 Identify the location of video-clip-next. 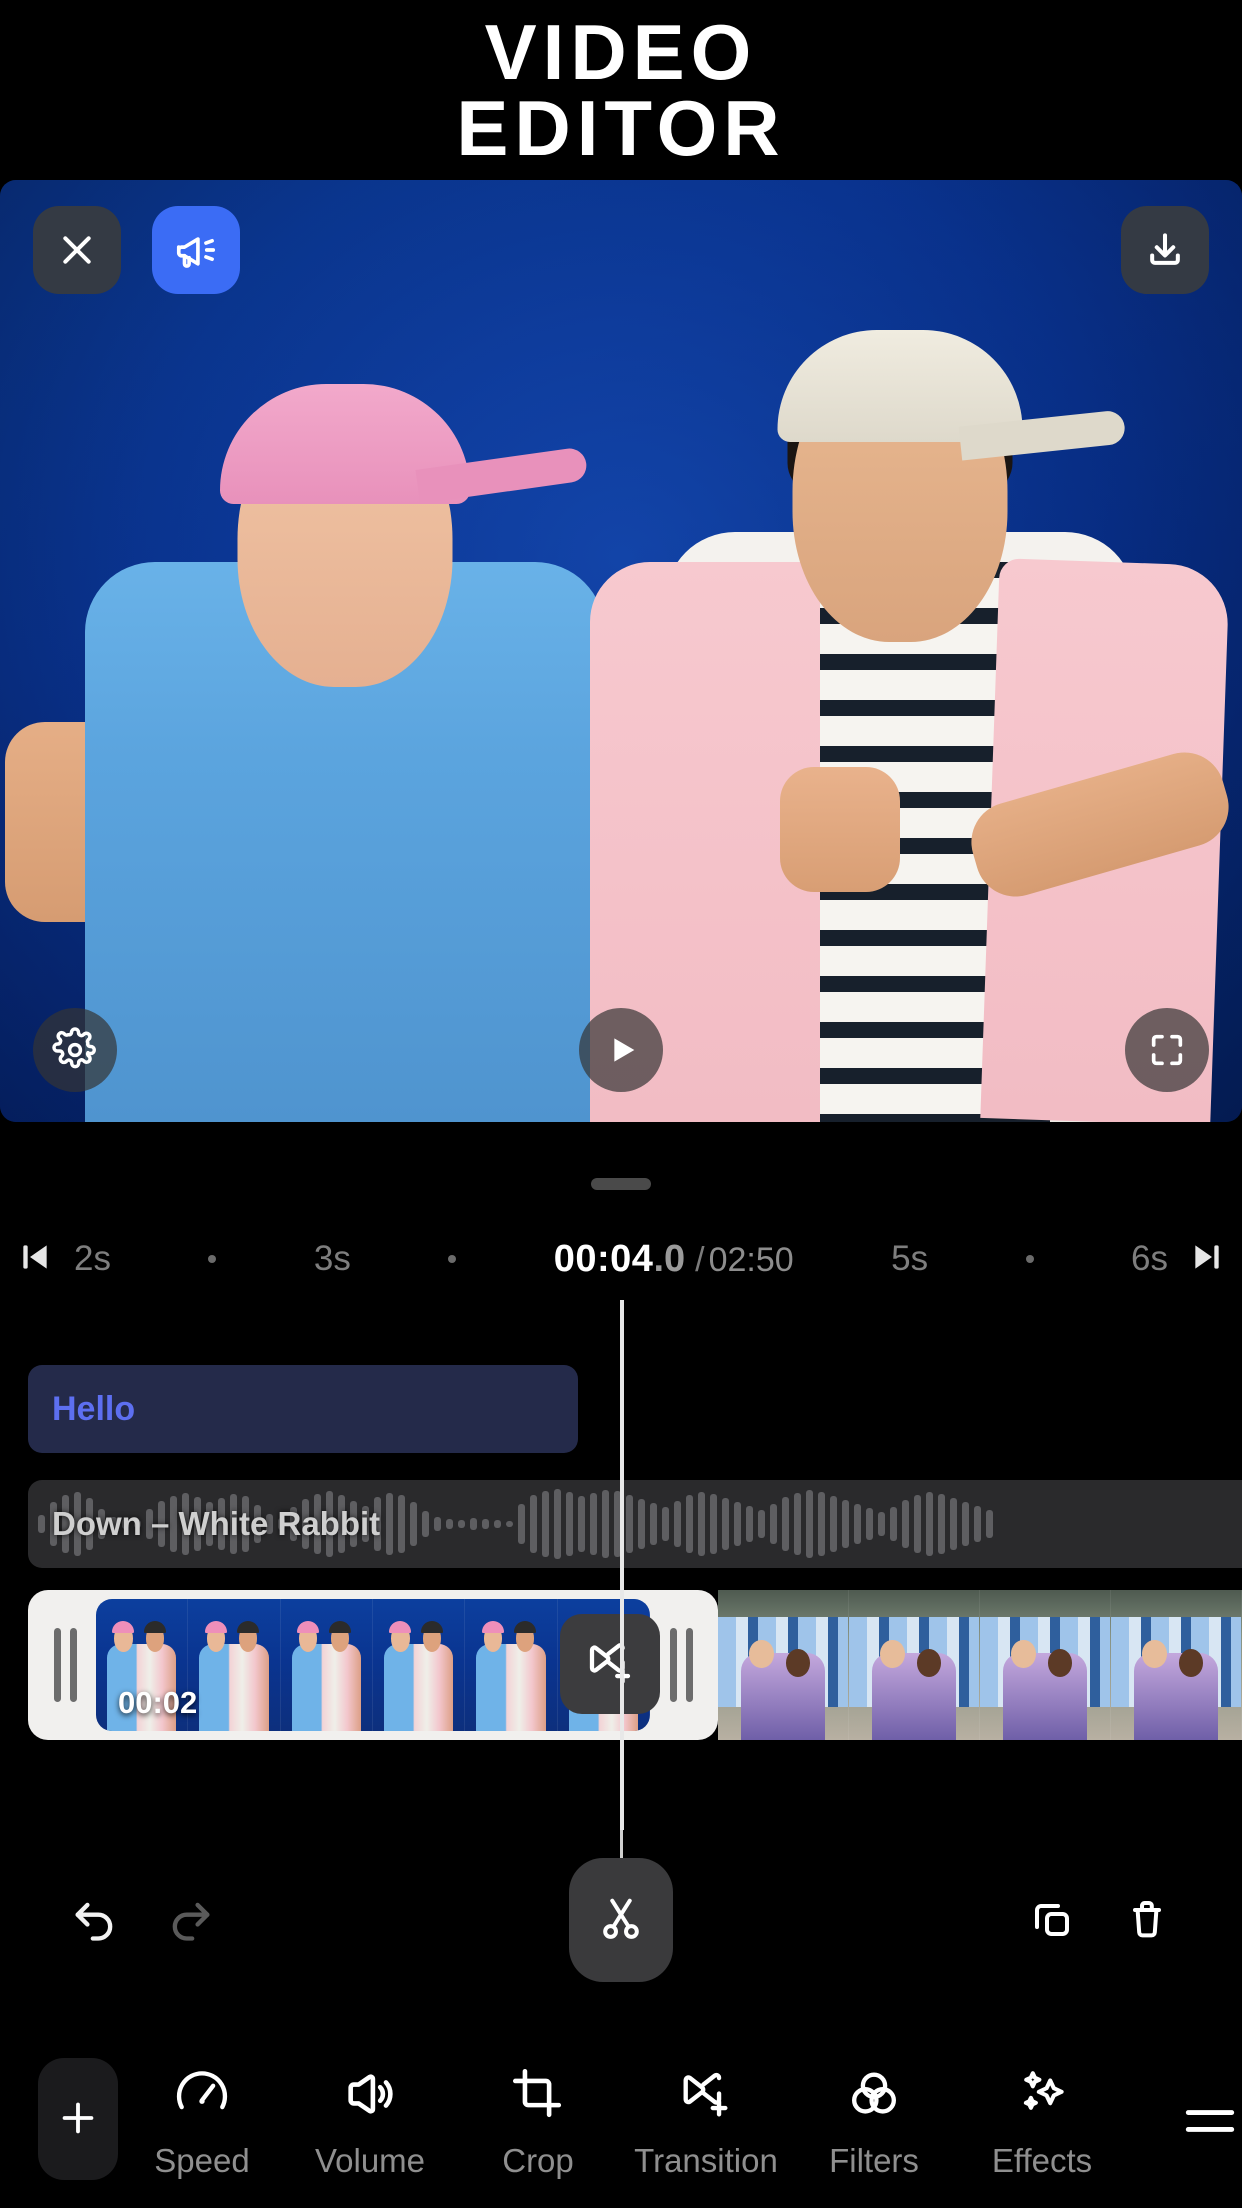
(980, 1665).